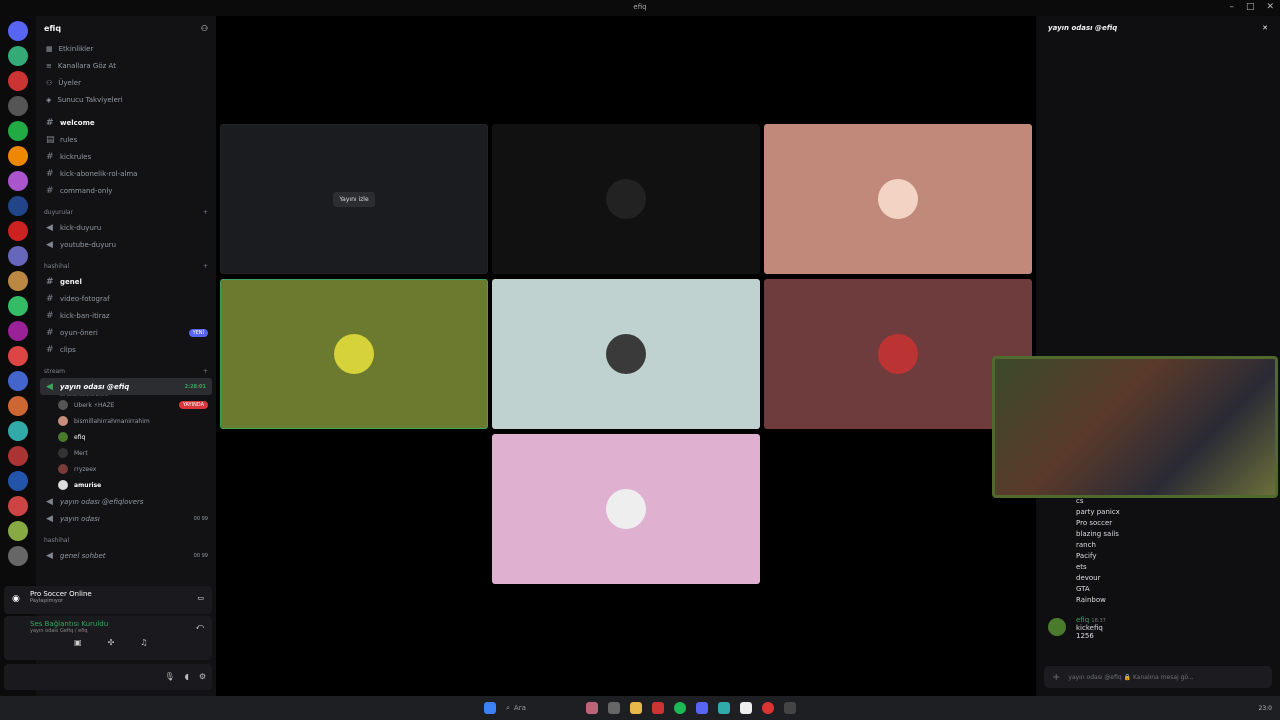 This screenshot has height=720, width=1280. What do you see at coordinates (126, 227) in the screenshot?
I see `channel-kick-duyuru: ◀ kick-duyuru` at bounding box center [126, 227].